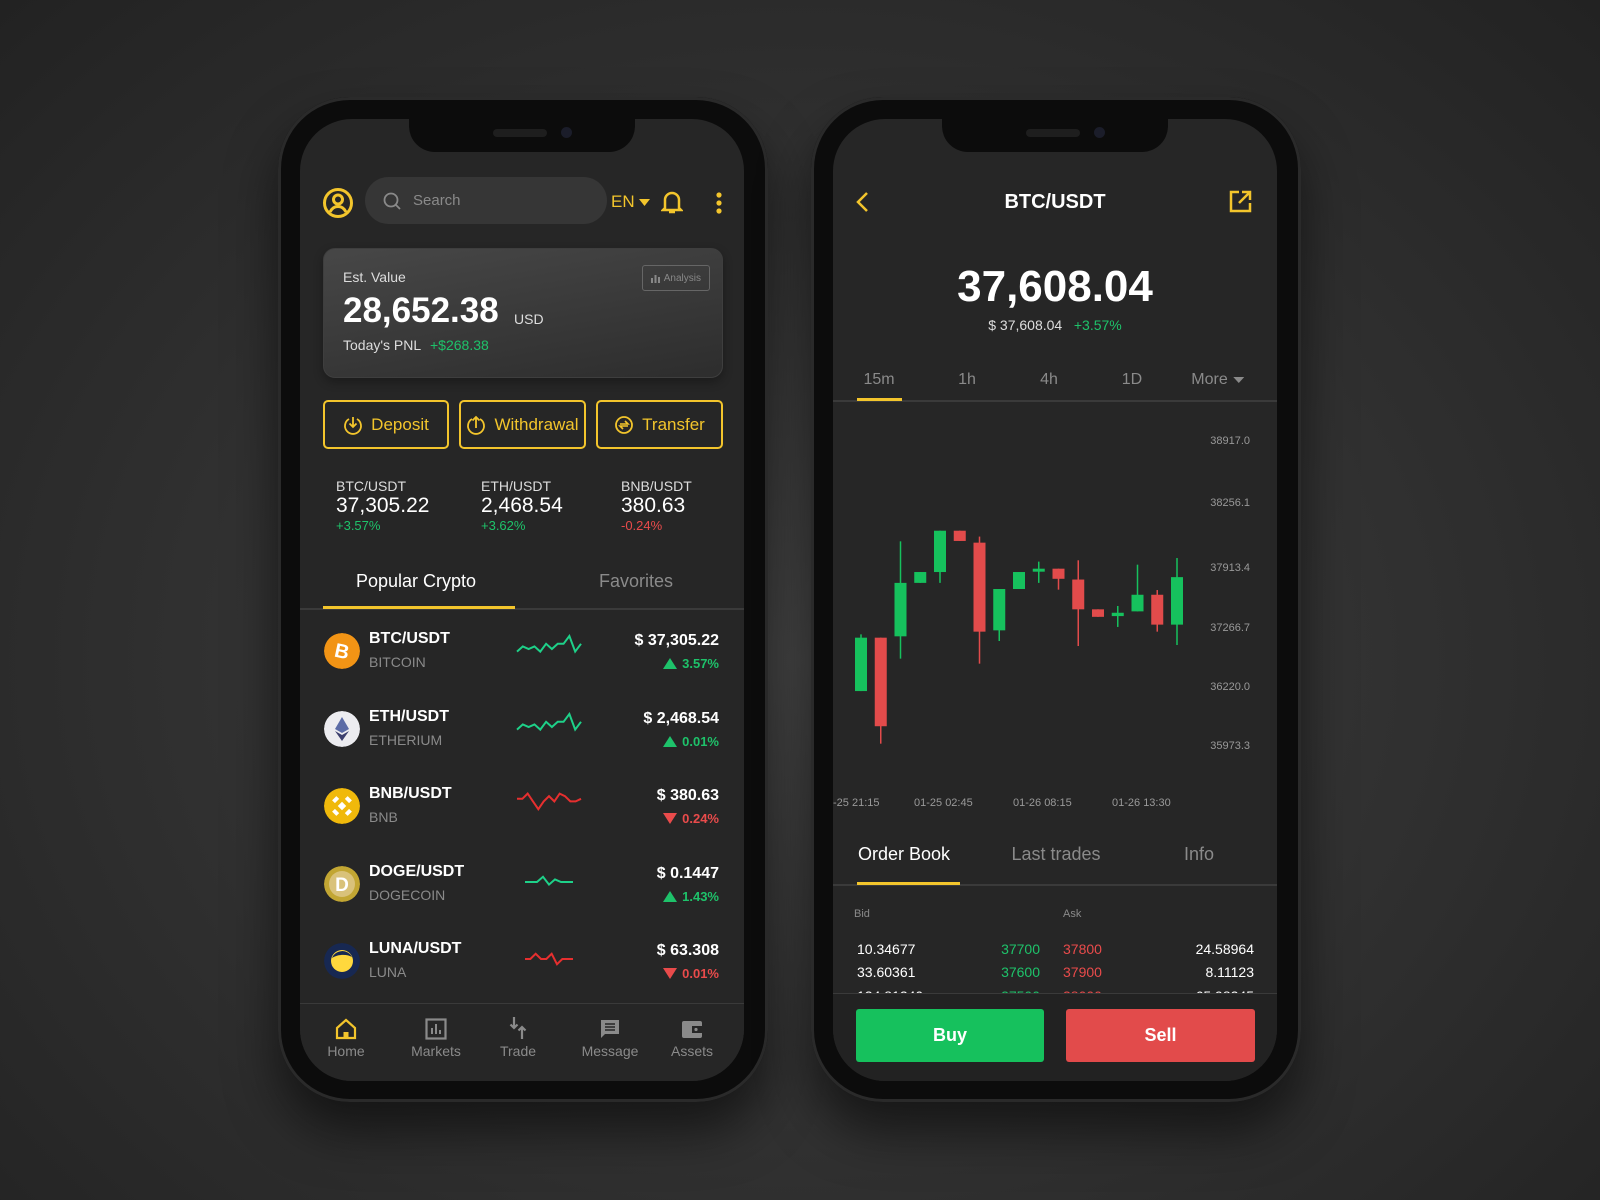  I want to click on markets-icon, so click(436, 1029).